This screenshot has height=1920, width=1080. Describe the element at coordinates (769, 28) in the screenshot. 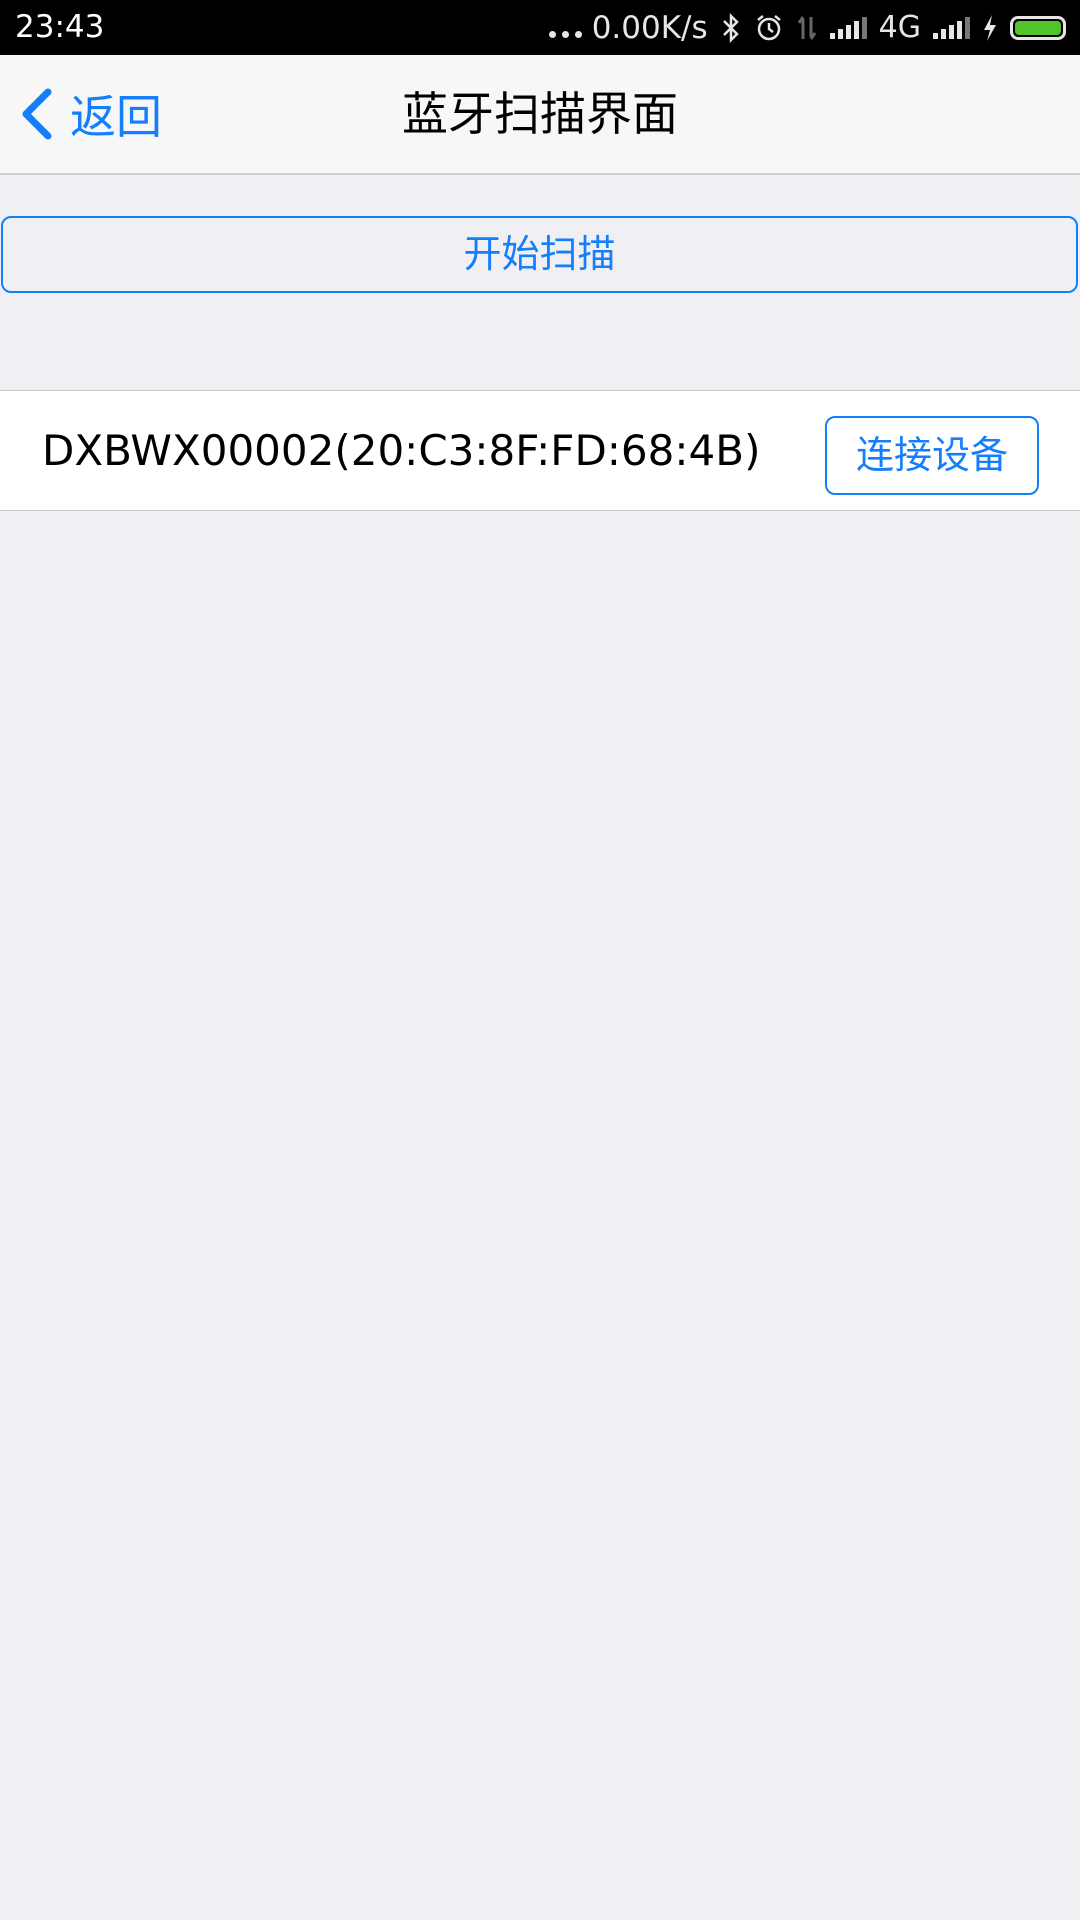

I see `alarm-icon` at that location.